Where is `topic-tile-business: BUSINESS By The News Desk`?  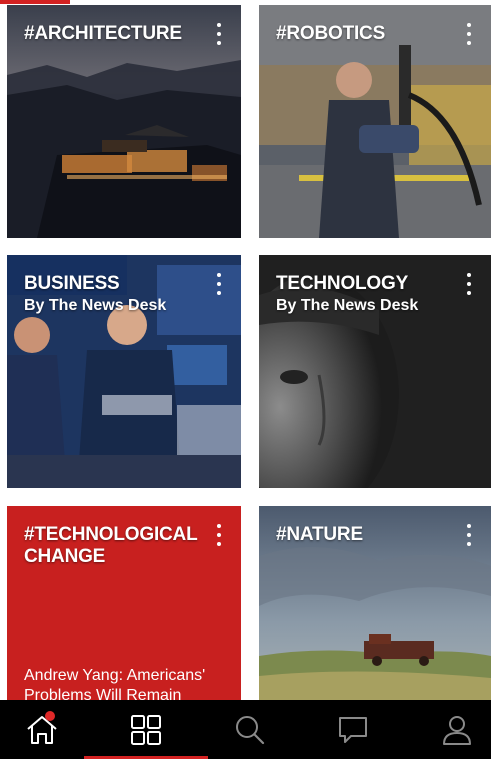 topic-tile-business: BUSINESS By The News Desk is located at coordinates (124, 371).